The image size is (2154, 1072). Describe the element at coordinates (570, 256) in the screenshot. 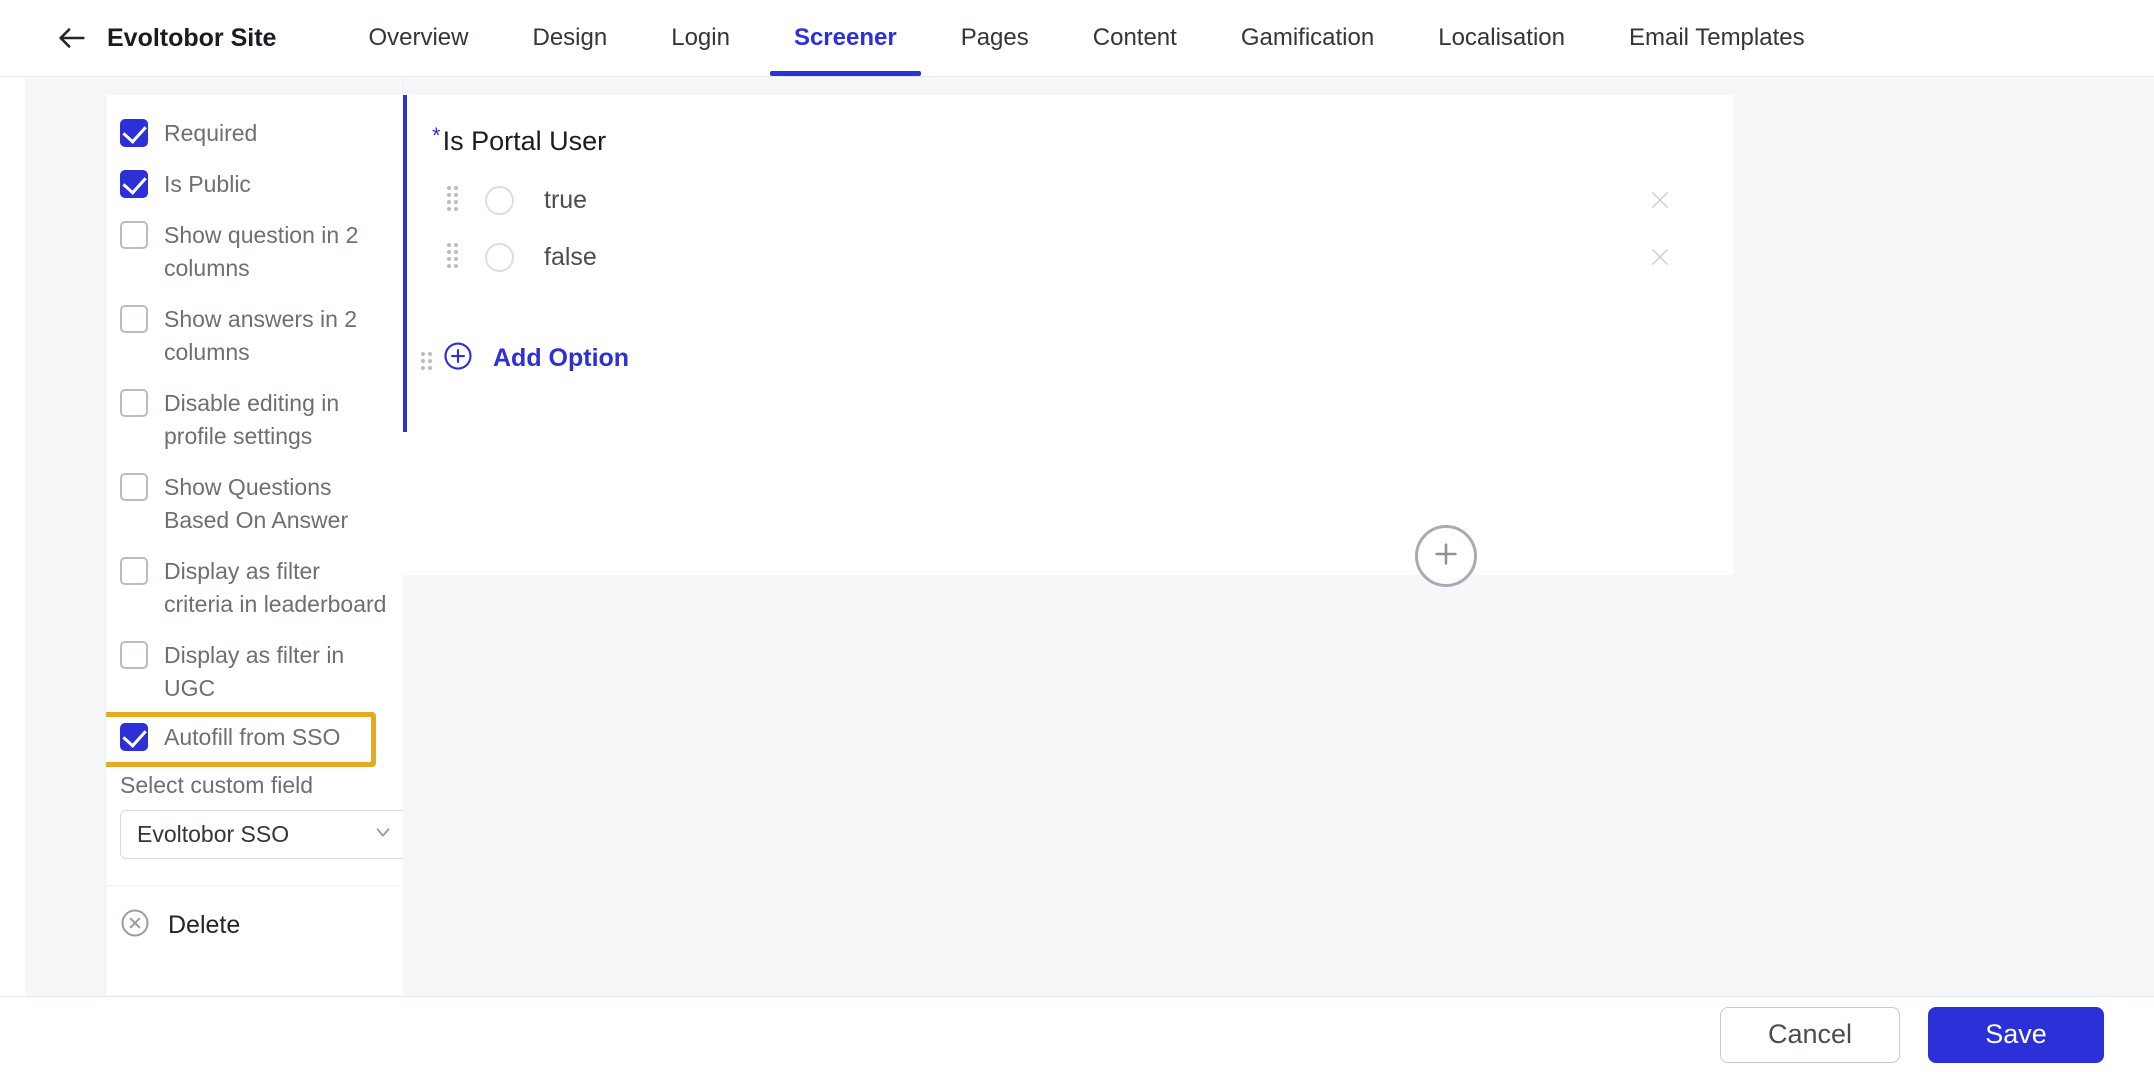

I see `option-label-false: false` at that location.